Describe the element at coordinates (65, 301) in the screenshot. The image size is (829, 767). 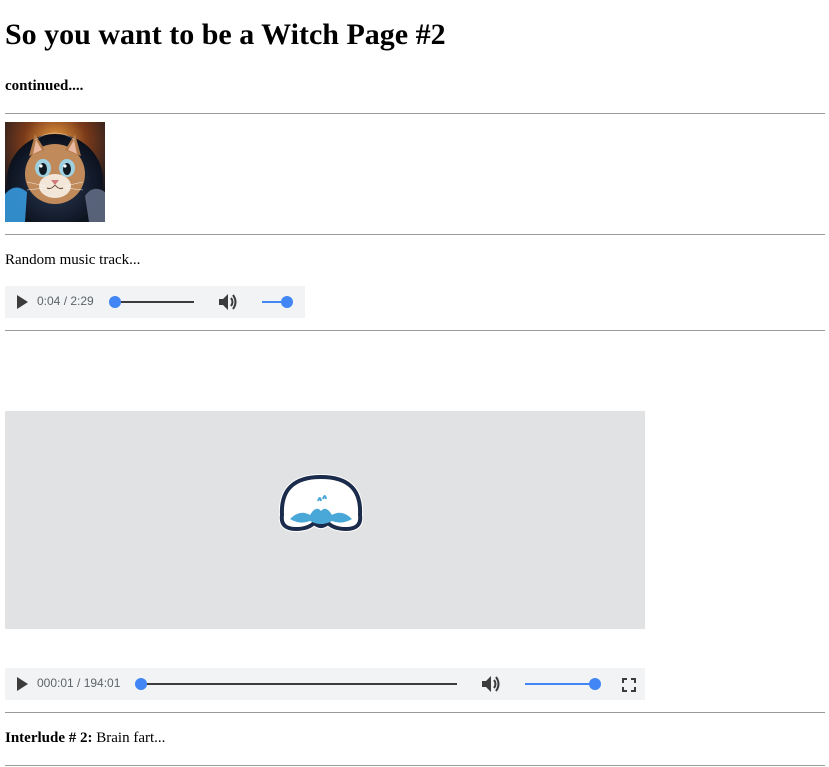
I see `audio-time: 0:04 / 2:29` at that location.